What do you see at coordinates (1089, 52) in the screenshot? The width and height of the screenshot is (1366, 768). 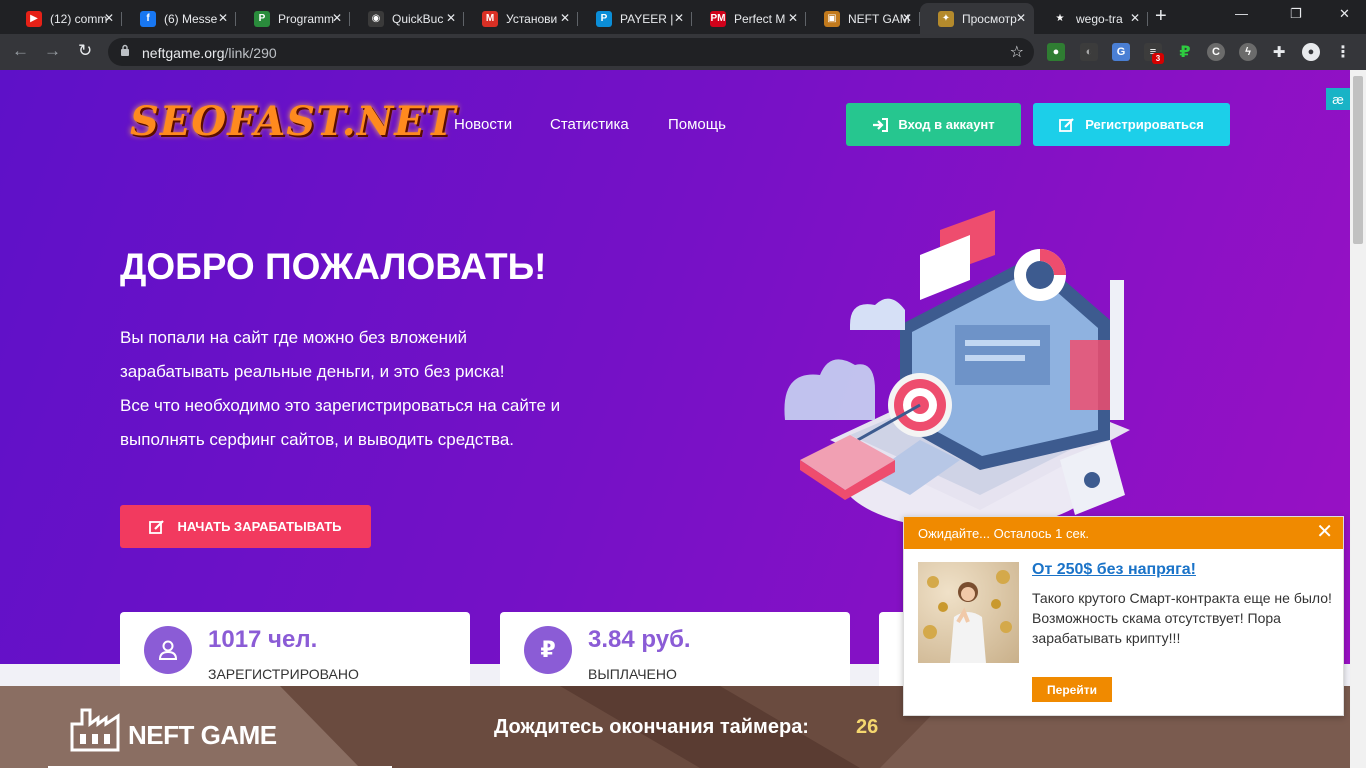 I see `extension-mouse-icon: ◐` at bounding box center [1089, 52].